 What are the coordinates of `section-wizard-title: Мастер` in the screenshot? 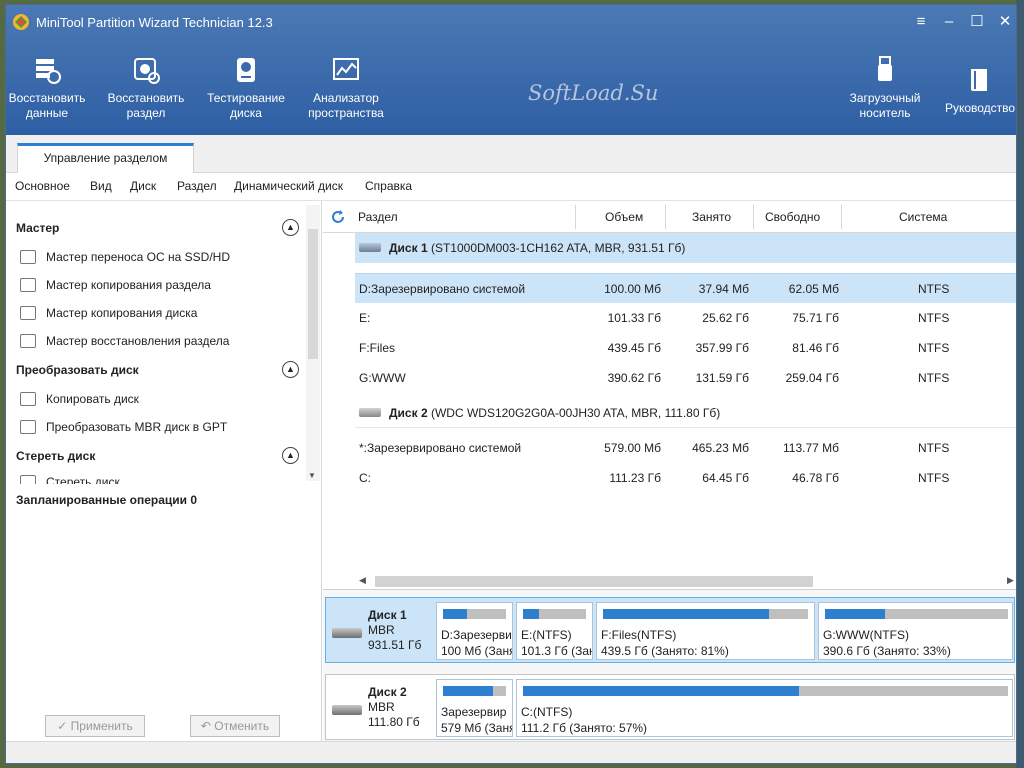 It's located at (38, 228).